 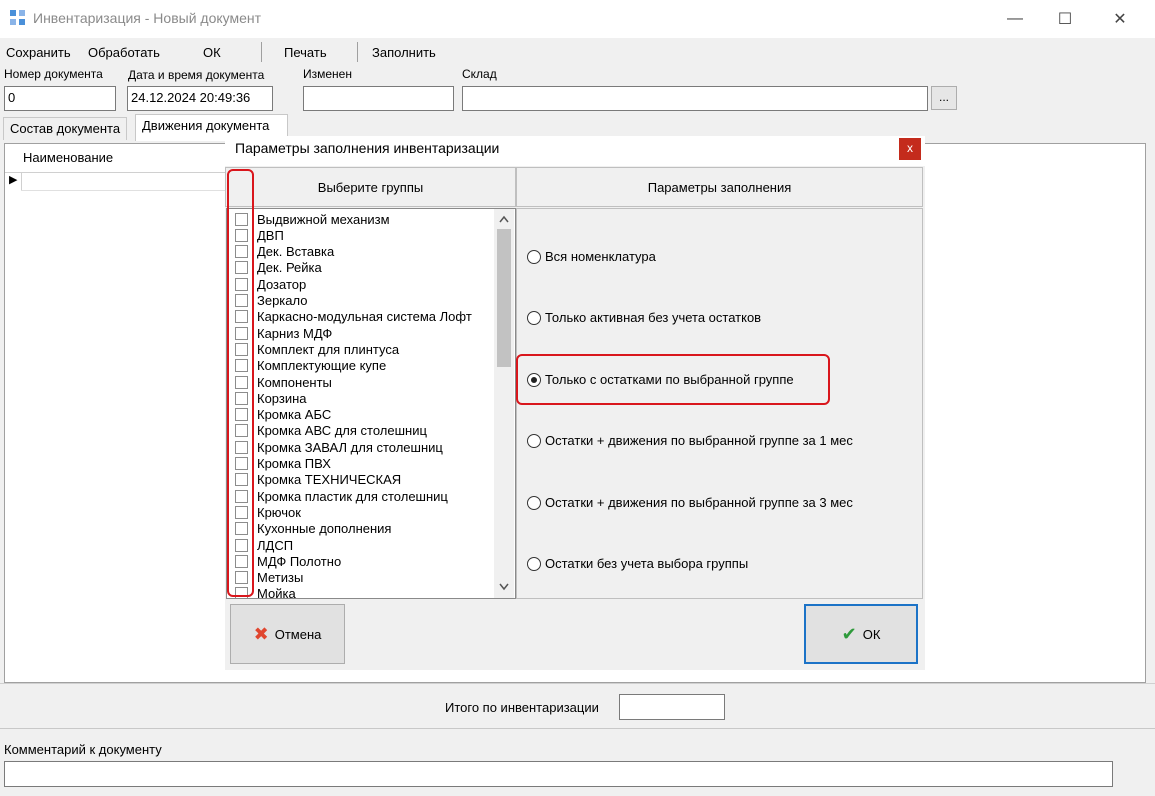 What do you see at coordinates (38, 52) in the screenshot?
I see `save-button: Сохранить` at bounding box center [38, 52].